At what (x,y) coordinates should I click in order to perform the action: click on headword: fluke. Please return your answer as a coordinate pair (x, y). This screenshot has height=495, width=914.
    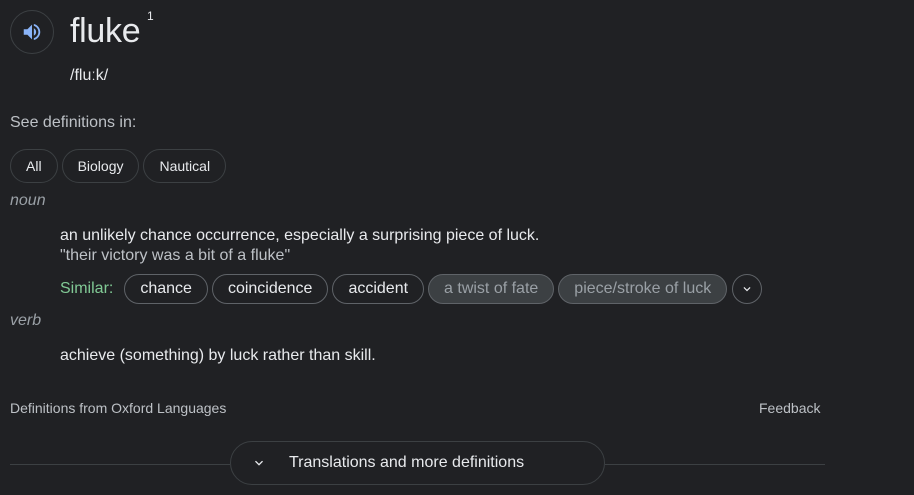
    Looking at the image, I should click on (105, 31).